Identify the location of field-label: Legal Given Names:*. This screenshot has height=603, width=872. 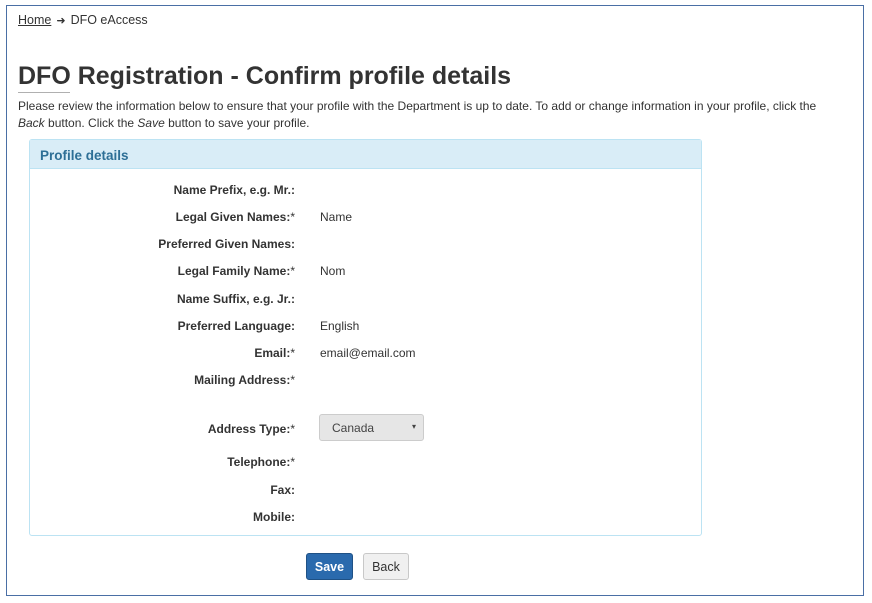
(235, 217).